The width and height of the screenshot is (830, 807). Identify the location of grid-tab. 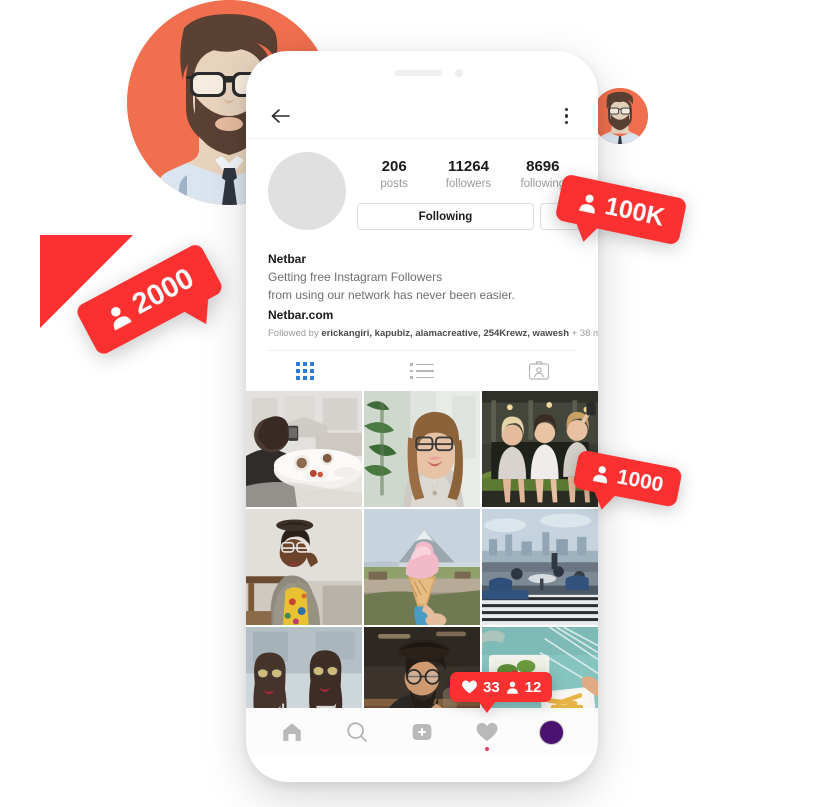
(304, 371).